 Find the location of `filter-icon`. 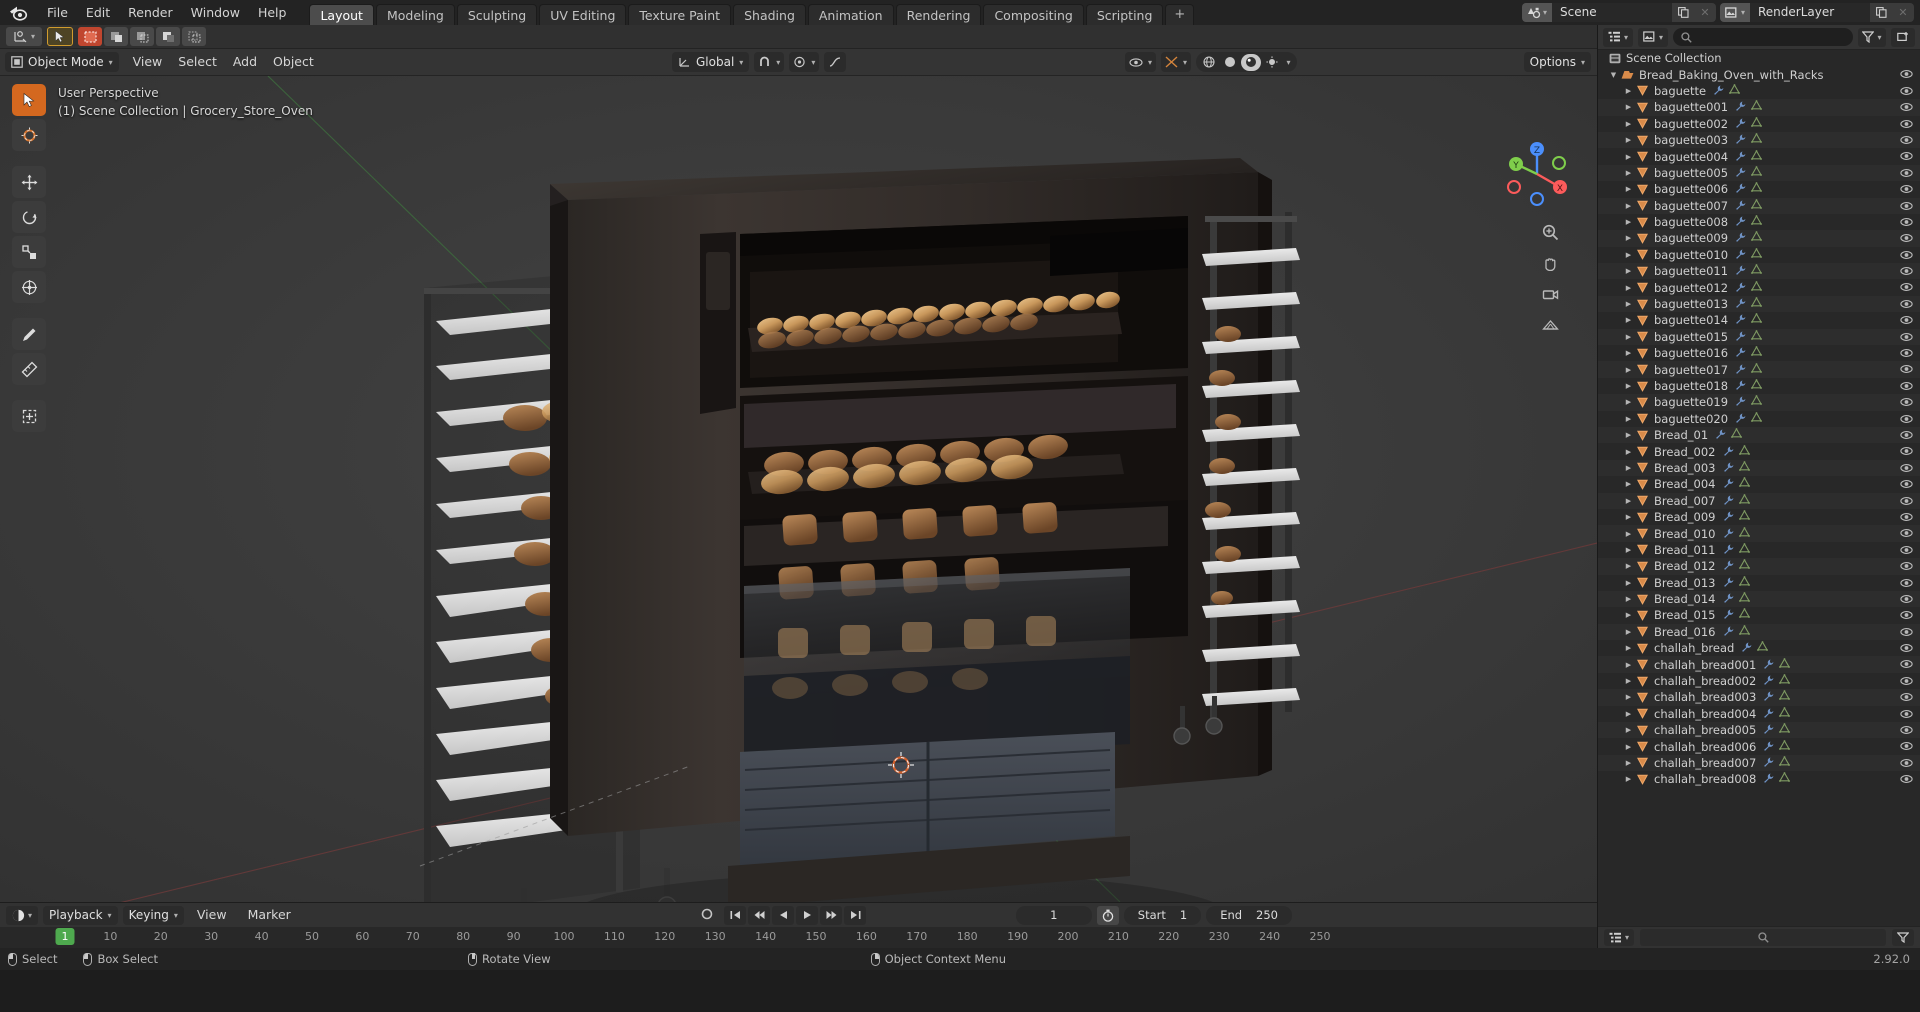

filter-icon is located at coordinates (1903, 937).